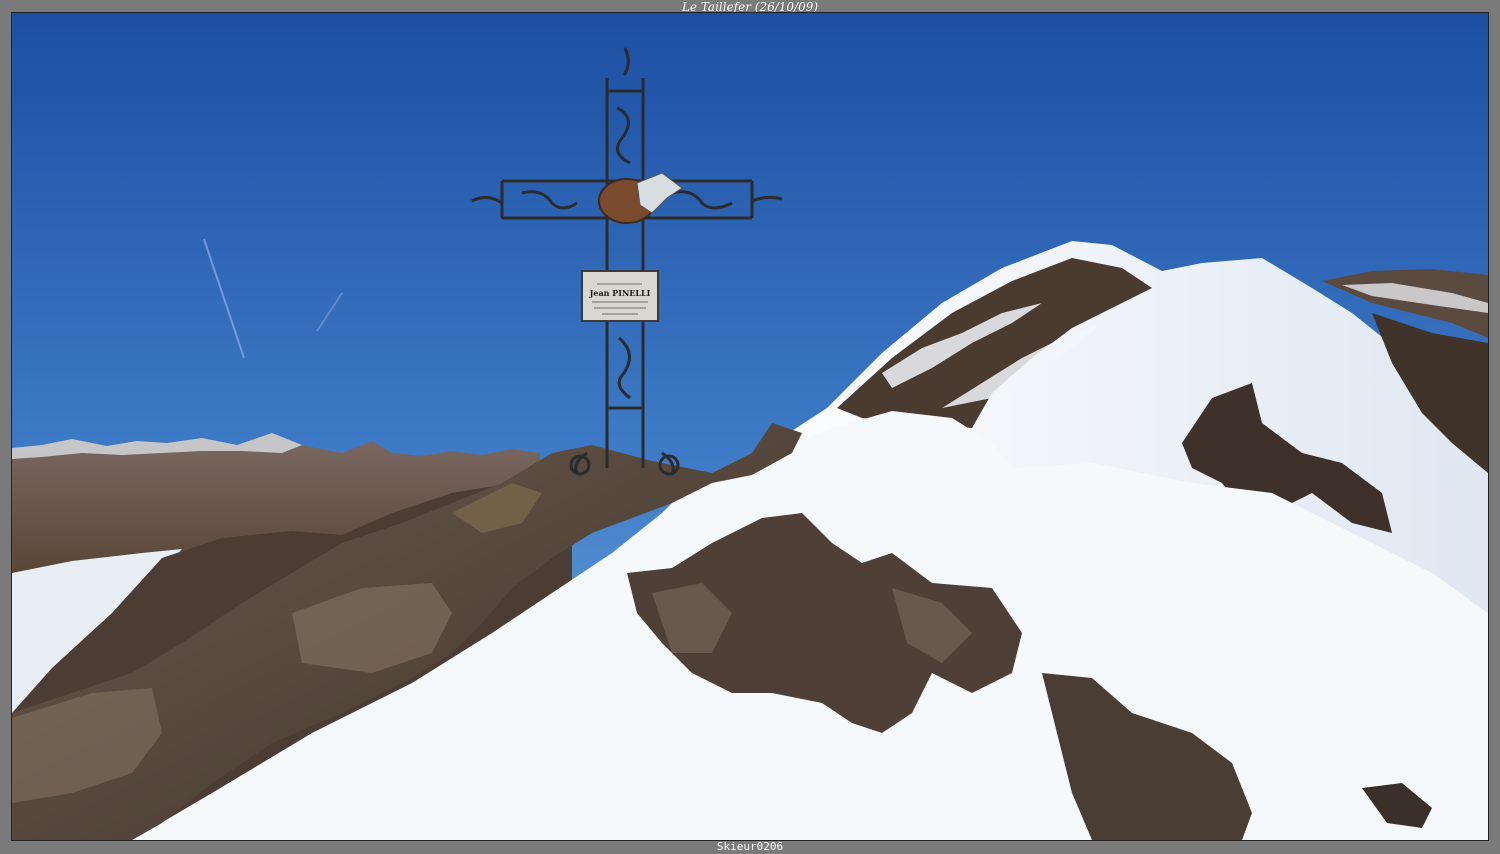 This screenshot has height=854, width=1500. I want to click on memorial-plaque: Jean PINELLI, so click(620, 296).